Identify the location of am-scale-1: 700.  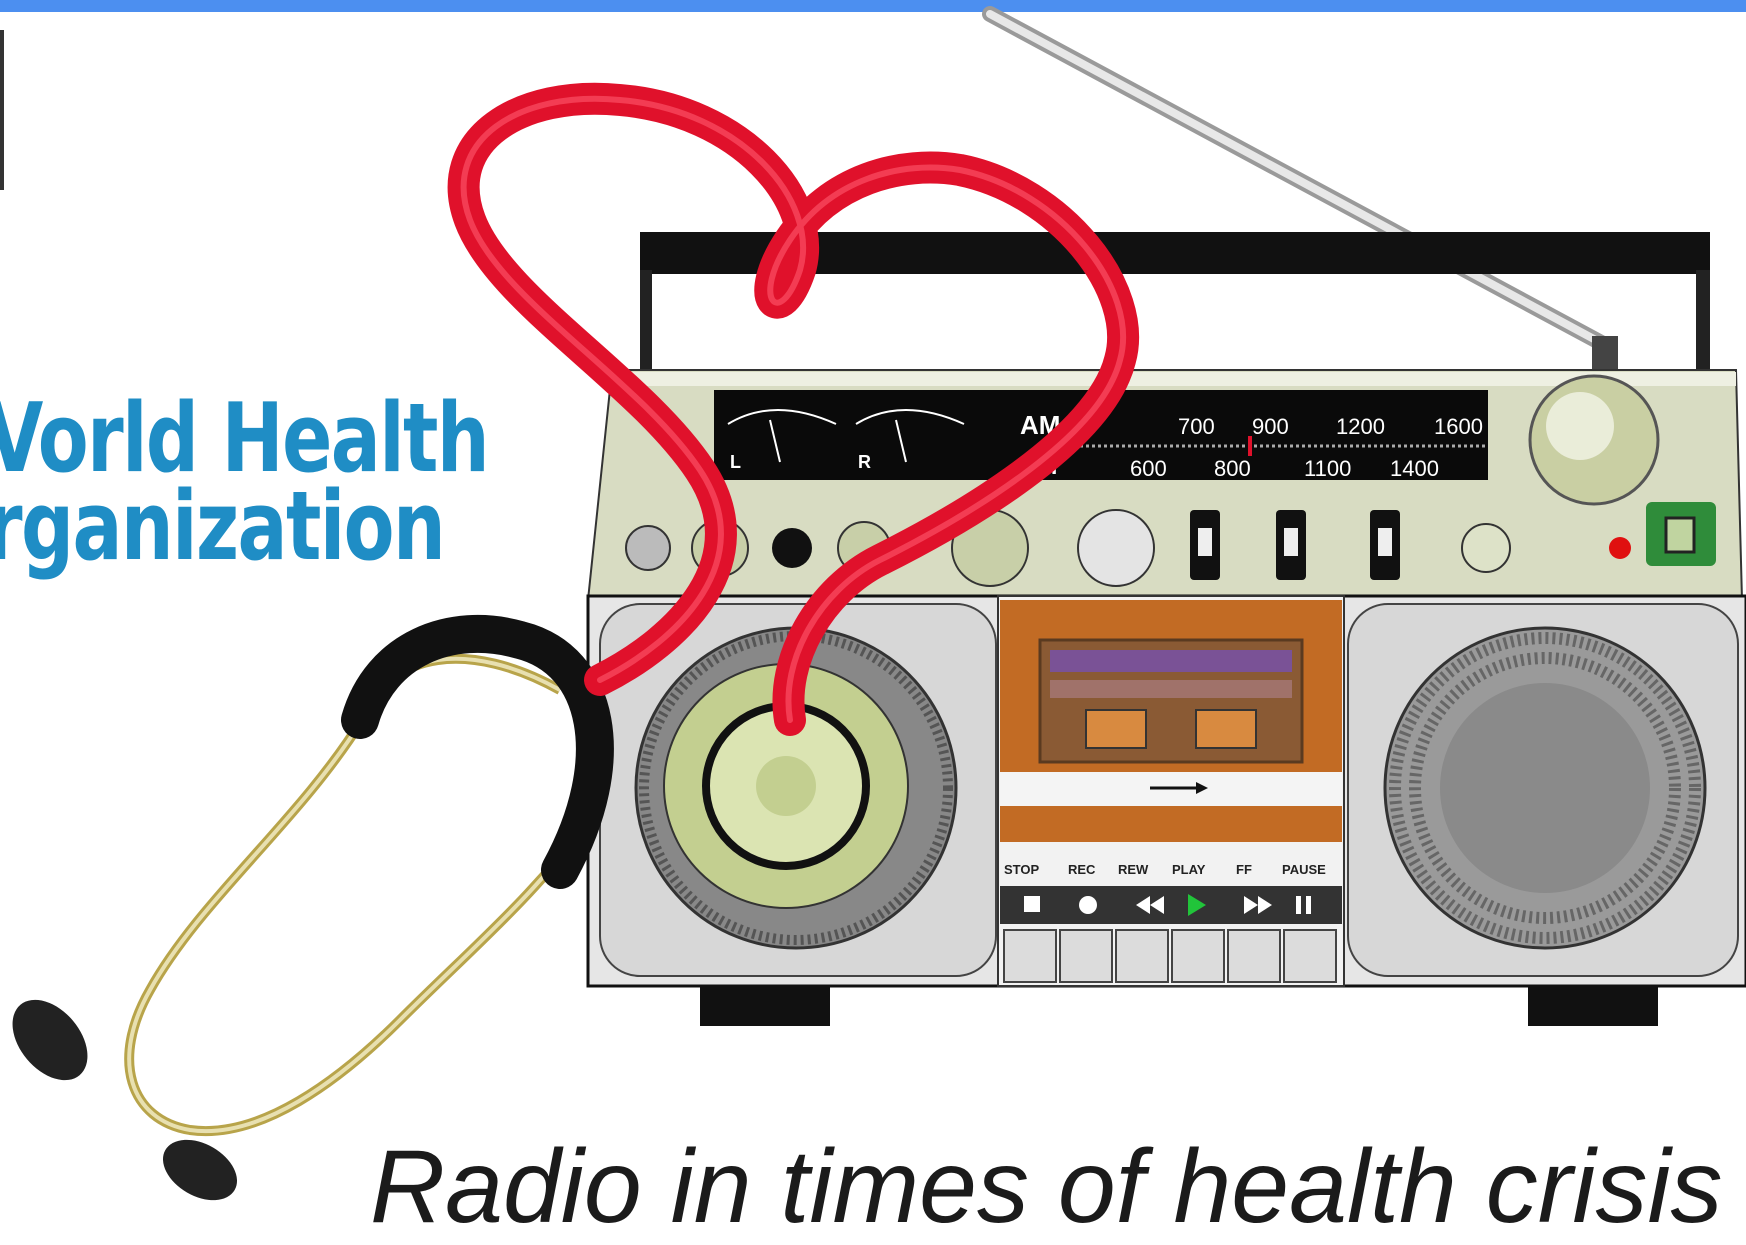
(1196, 426).